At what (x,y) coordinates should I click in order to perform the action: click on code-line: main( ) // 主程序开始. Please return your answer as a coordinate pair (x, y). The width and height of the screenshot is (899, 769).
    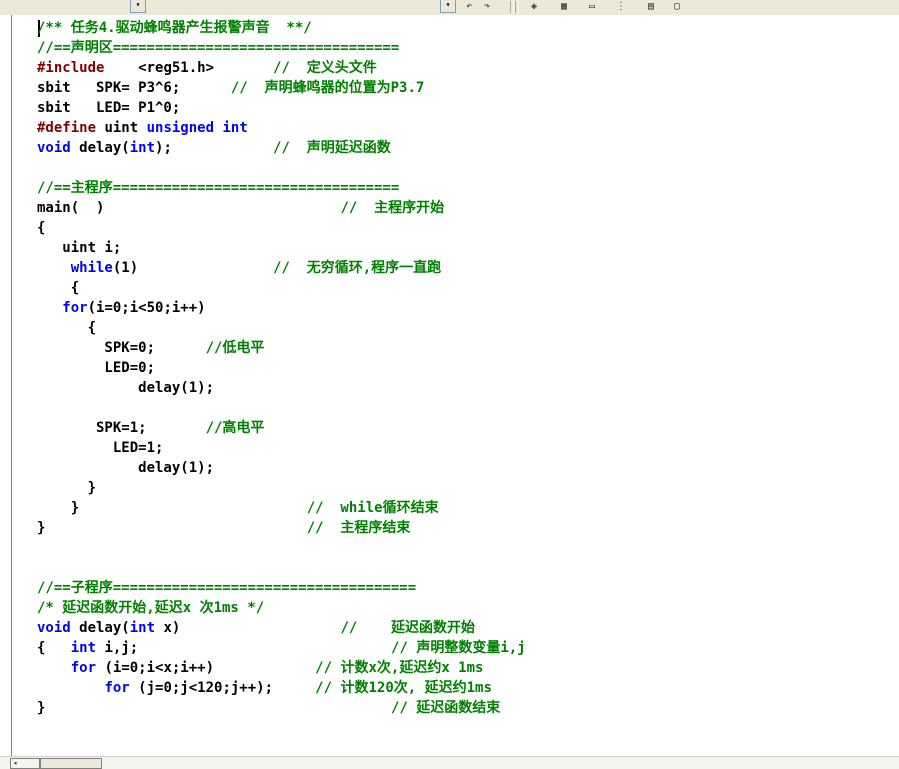
    Looking at the image, I should click on (240, 208).